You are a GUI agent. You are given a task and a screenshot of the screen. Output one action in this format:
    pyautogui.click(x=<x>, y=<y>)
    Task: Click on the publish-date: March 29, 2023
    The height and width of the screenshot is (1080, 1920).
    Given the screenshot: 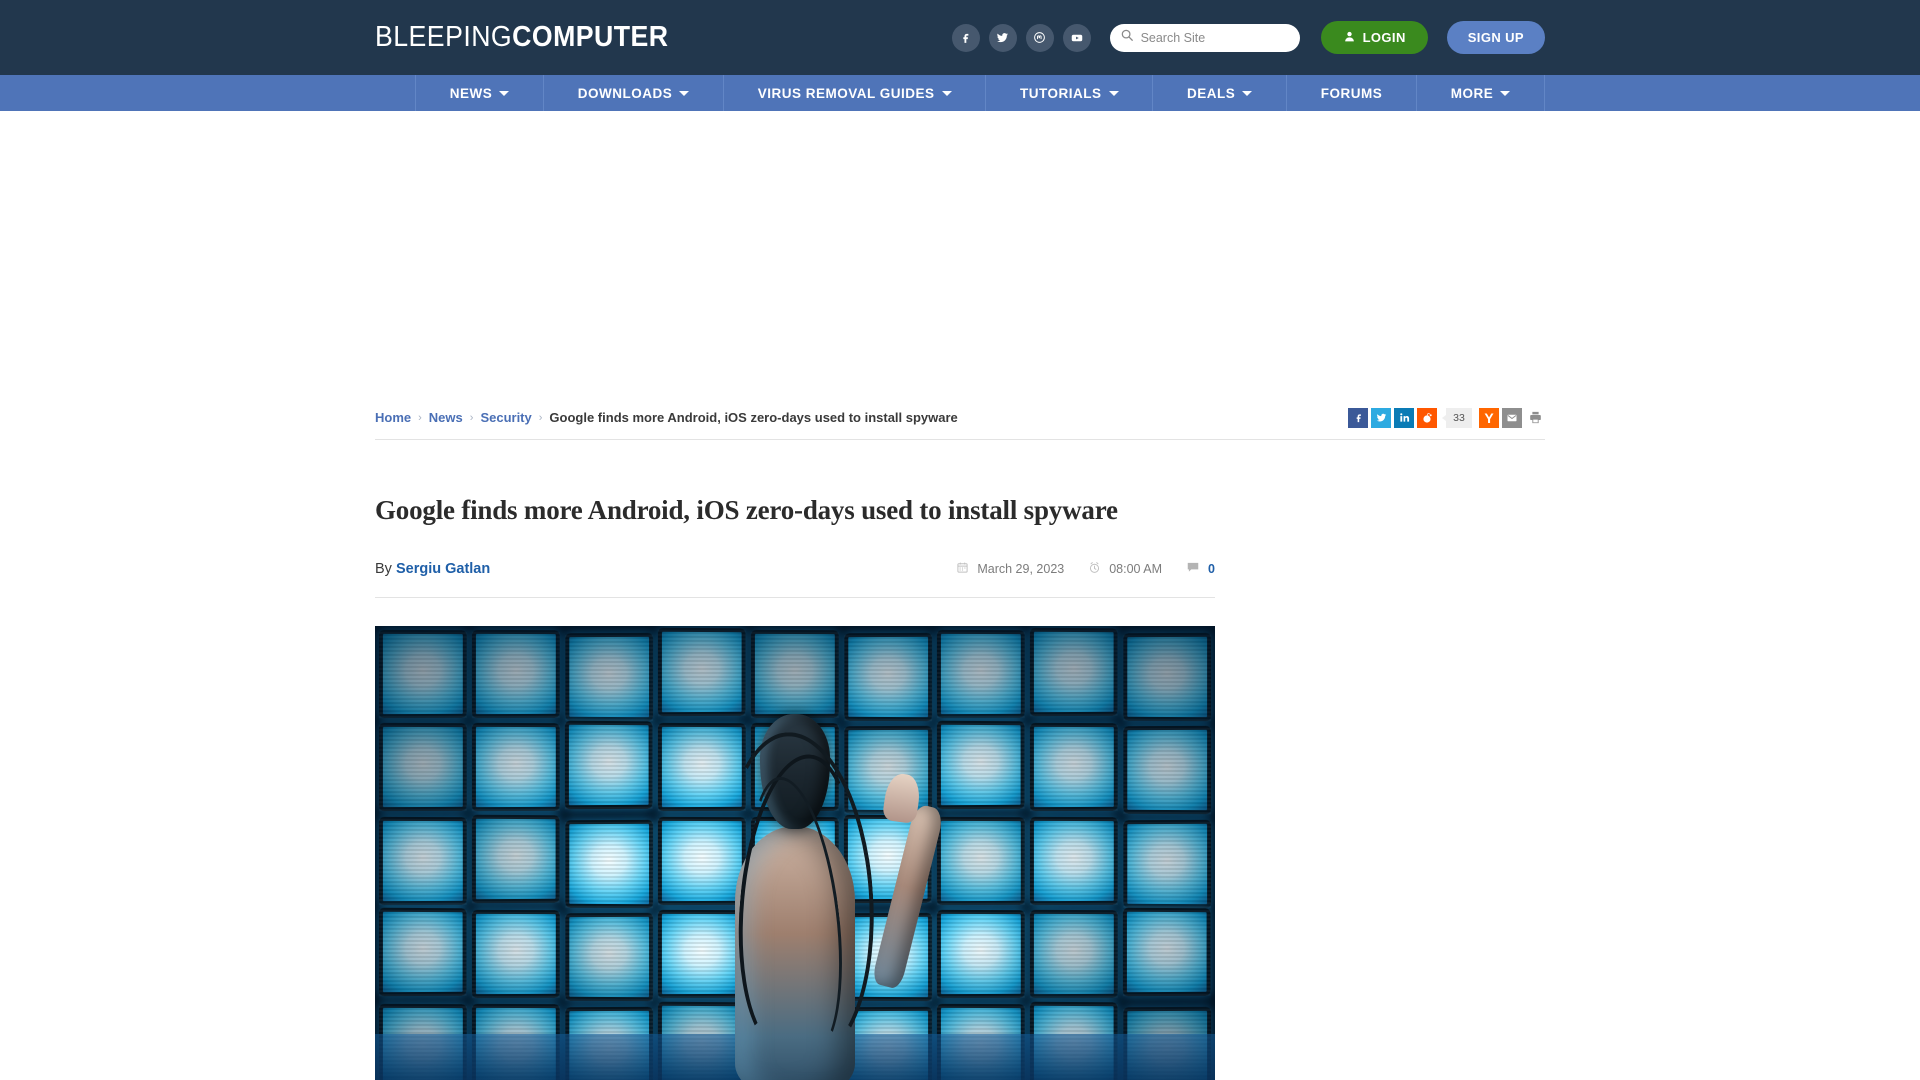 What is the action you would take?
    pyautogui.click(x=1010, y=569)
    